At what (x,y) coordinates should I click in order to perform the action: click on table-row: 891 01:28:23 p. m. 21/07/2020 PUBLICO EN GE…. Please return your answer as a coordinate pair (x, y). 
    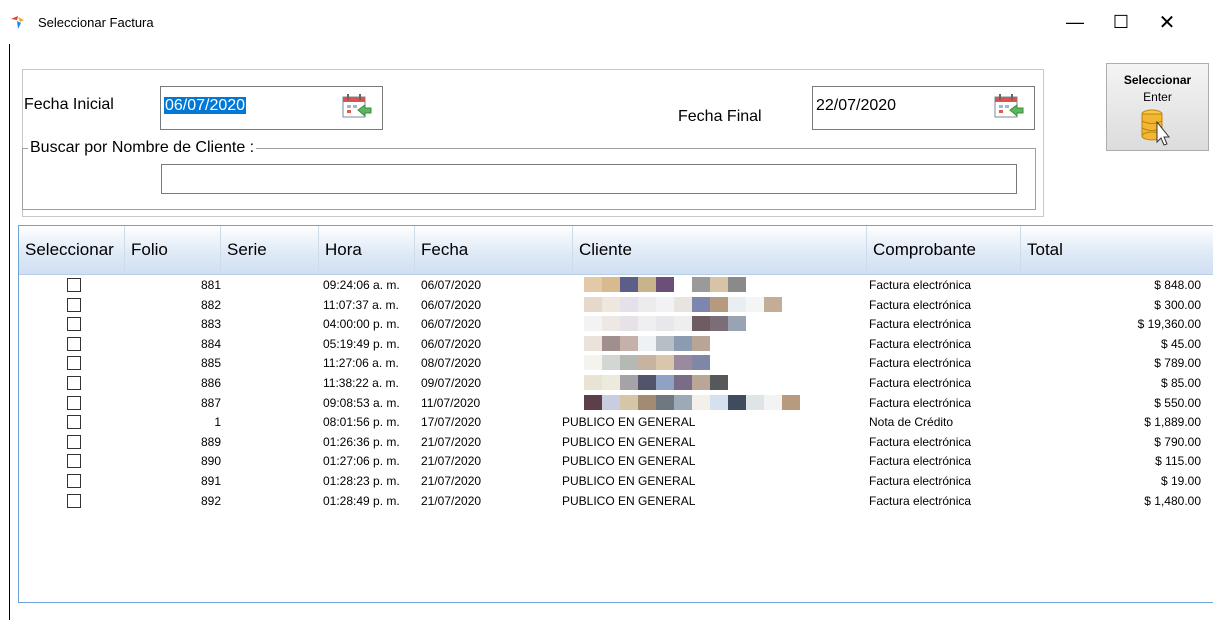
    Looking at the image, I should click on (616, 481).